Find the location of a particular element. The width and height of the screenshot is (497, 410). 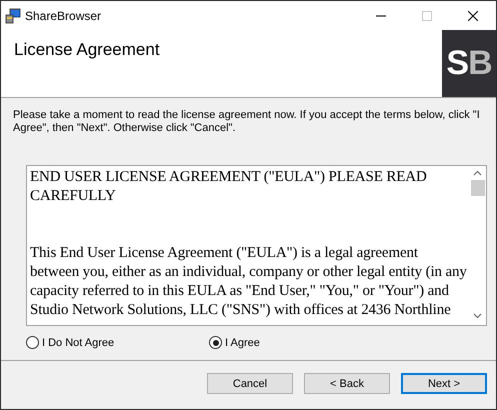

radio-option: I Do Not Agree is located at coordinates (117, 342).